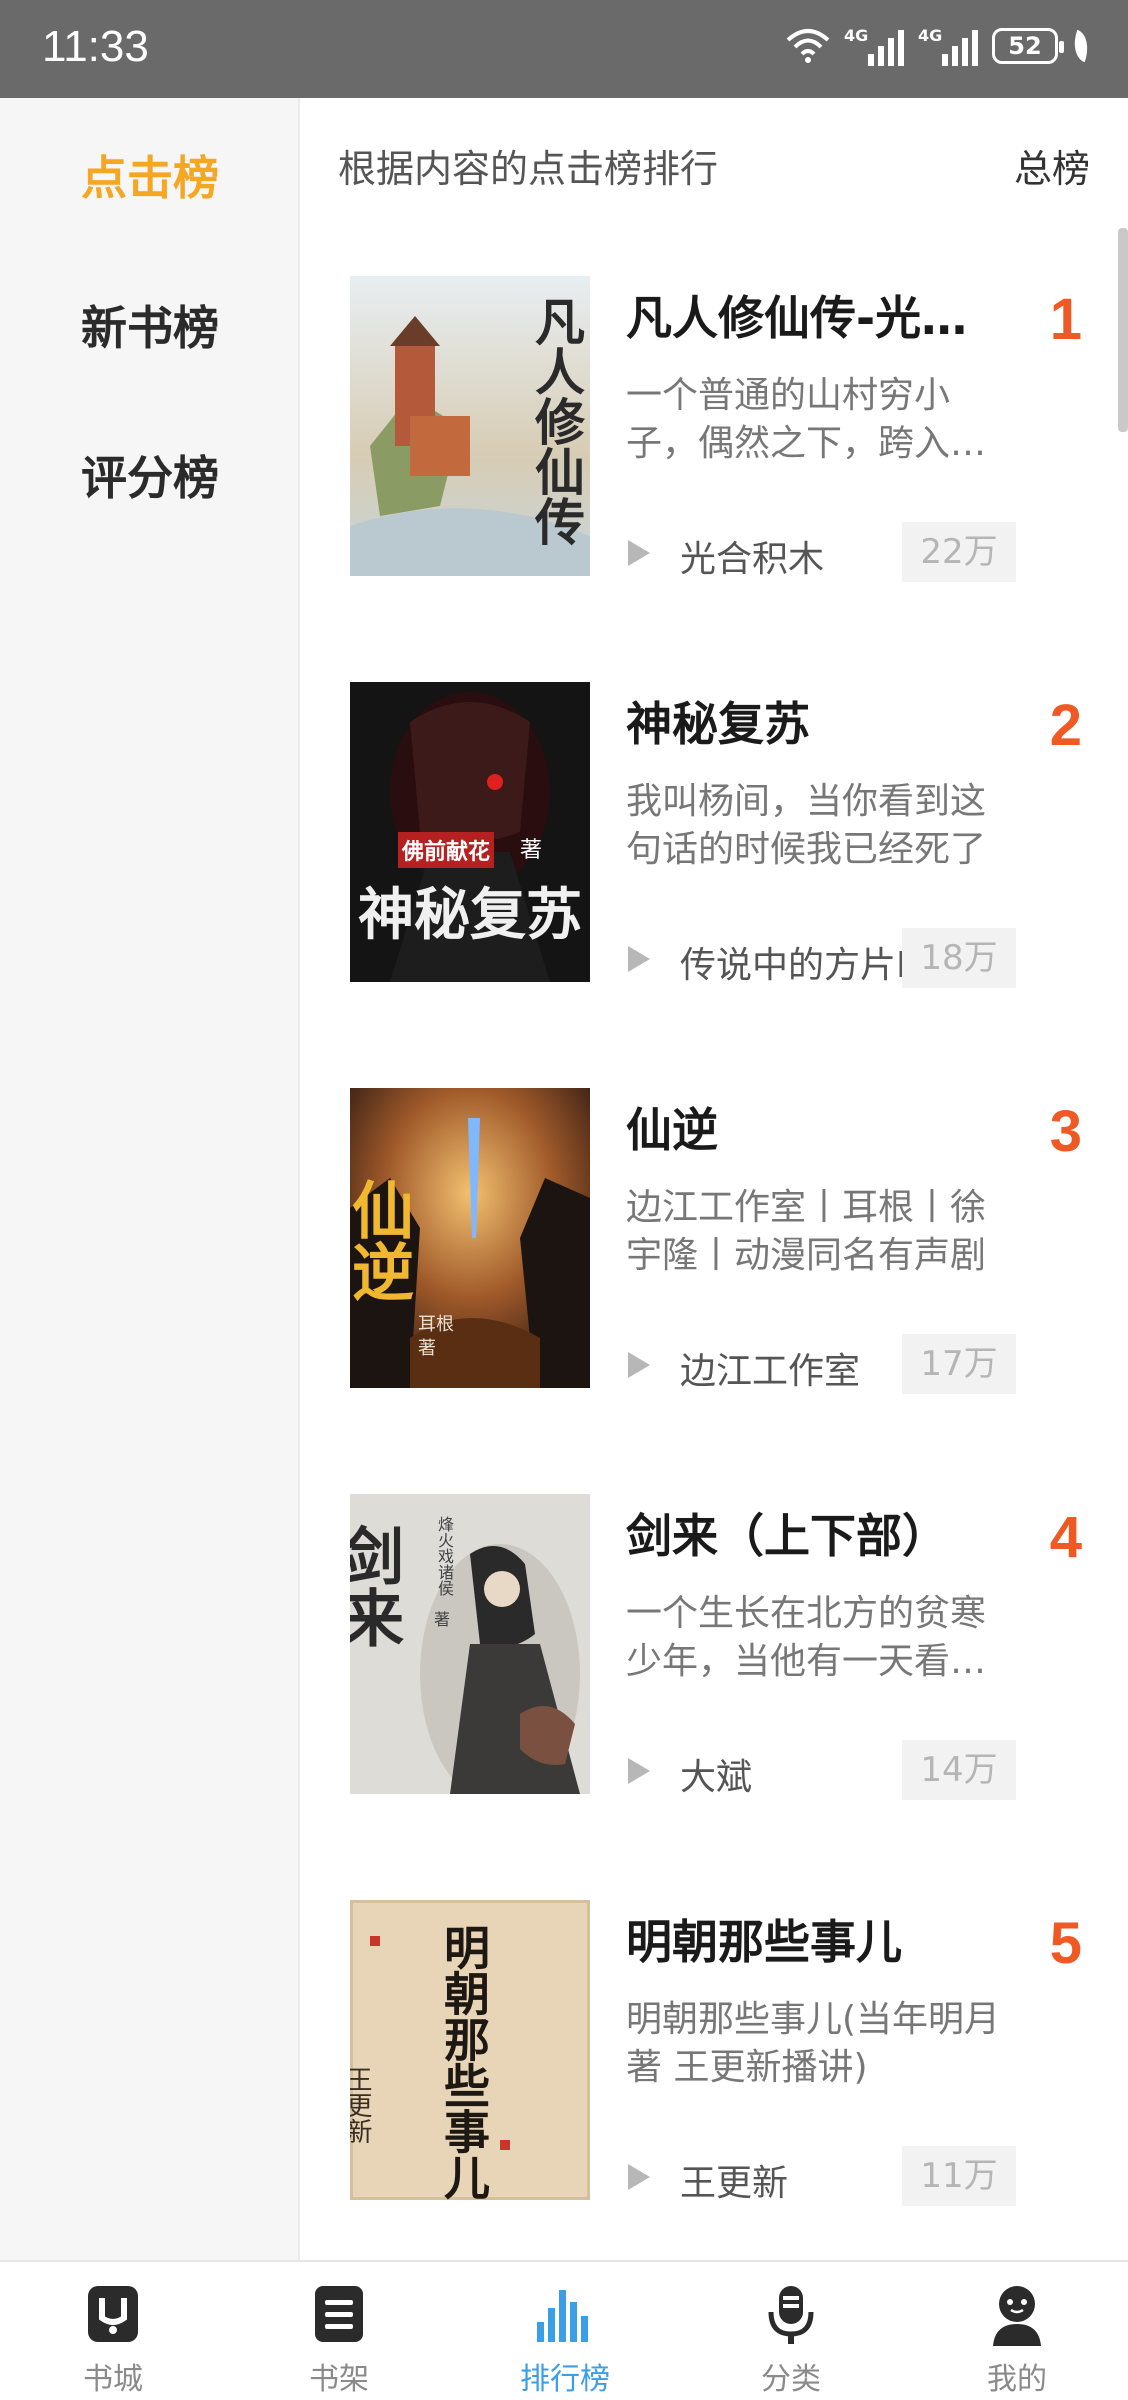 Image resolution: width=1128 pixels, height=2400 pixels. I want to click on author-row: 传说中的方片K 18万, so click(821, 958).